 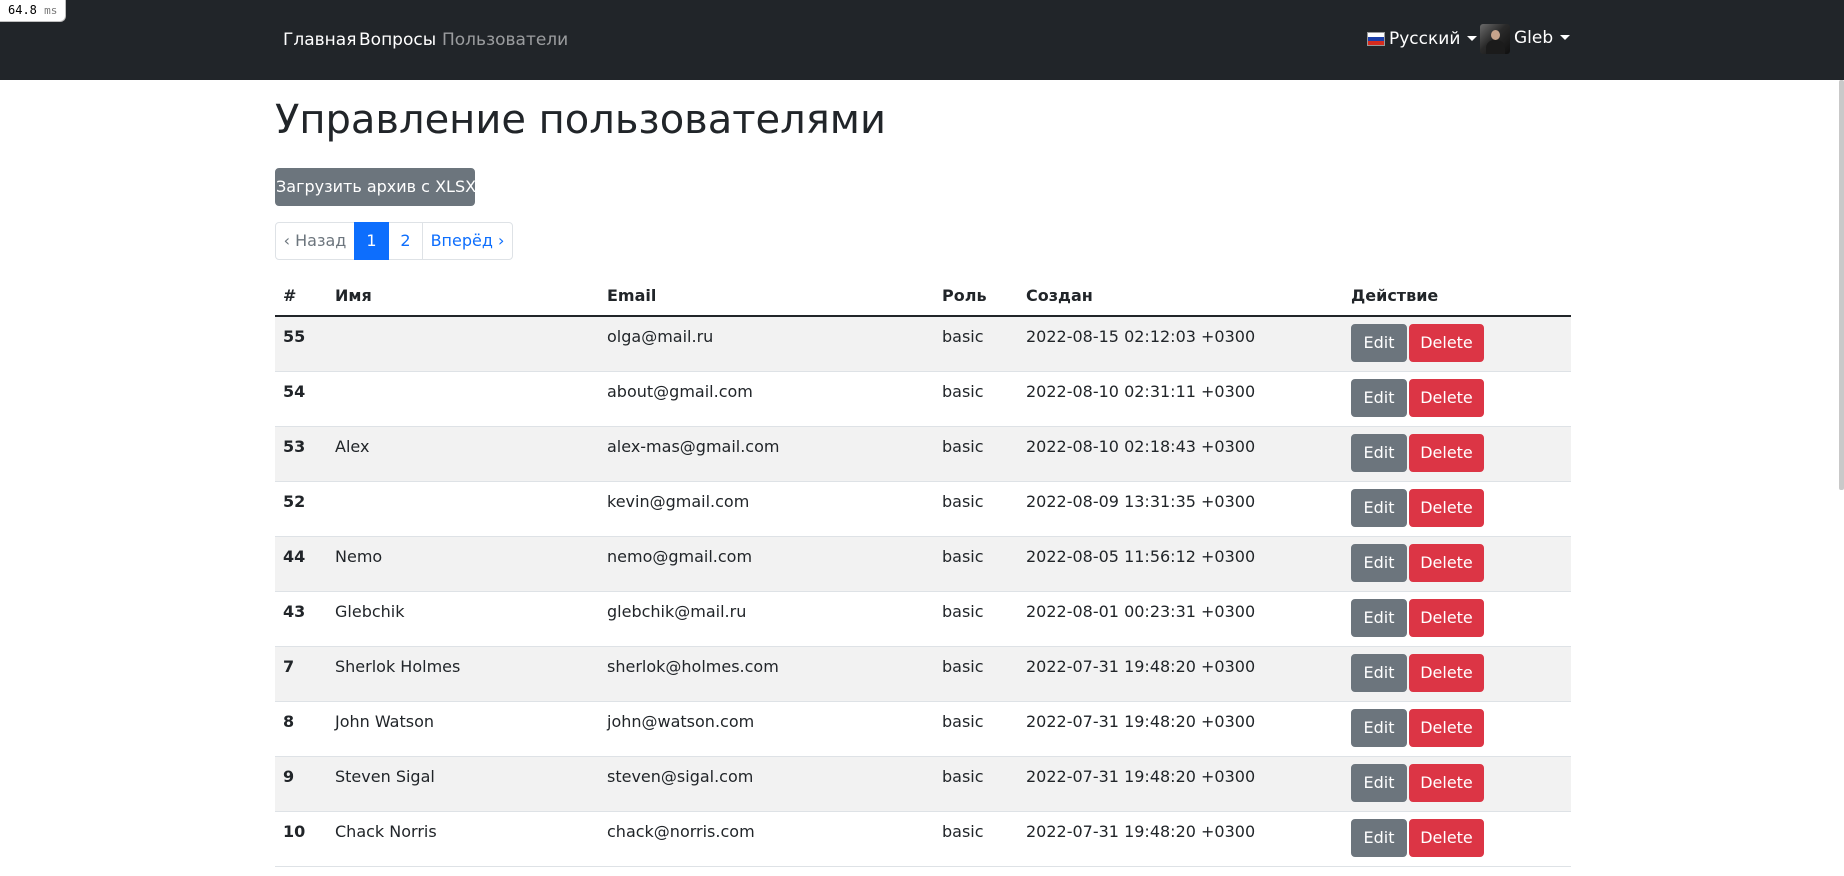 What do you see at coordinates (467, 241) in the screenshot?
I see `pagination-next: Вперёд ›` at bounding box center [467, 241].